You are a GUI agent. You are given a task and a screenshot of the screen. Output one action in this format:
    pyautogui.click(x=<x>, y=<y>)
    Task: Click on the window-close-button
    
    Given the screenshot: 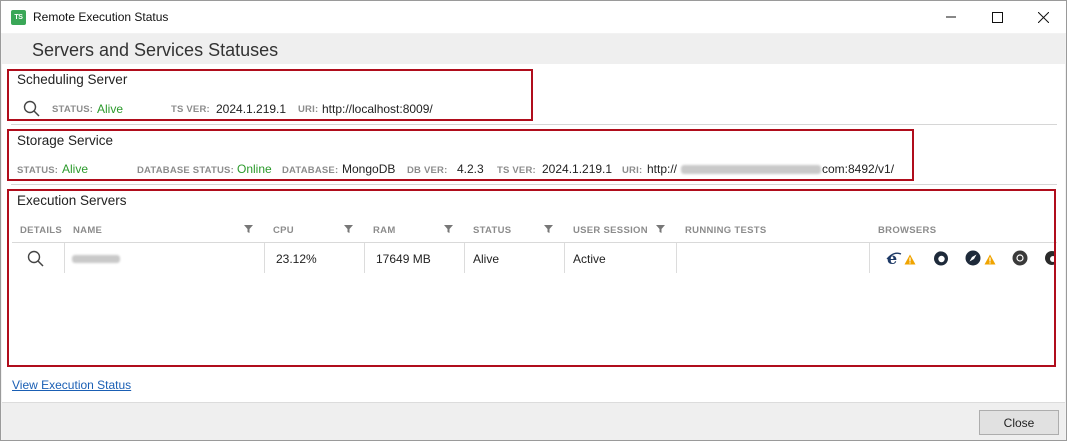 What is the action you would take?
    pyautogui.click(x=1043, y=17)
    